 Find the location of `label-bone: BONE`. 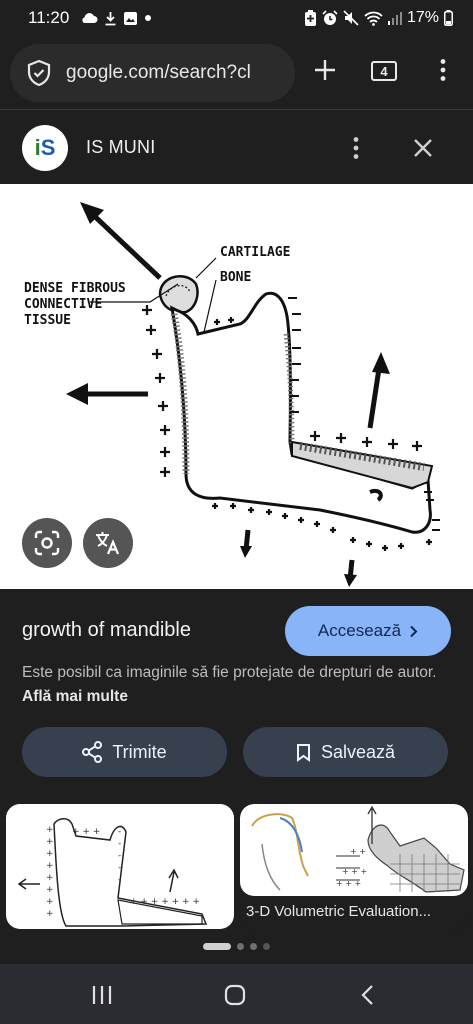

label-bone: BONE is located at coordinates (235, 277).